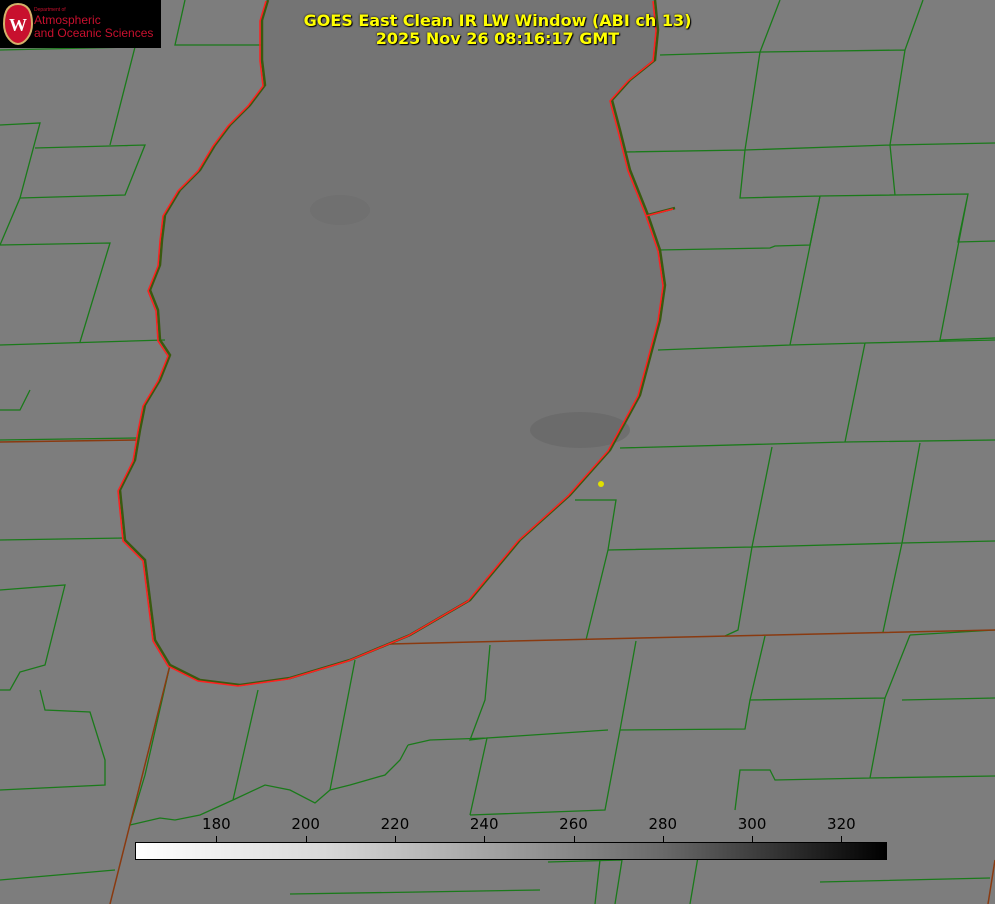 The image size is (995, 904). I want to click on colorbar-tick-label: 240, so click(484, 824).